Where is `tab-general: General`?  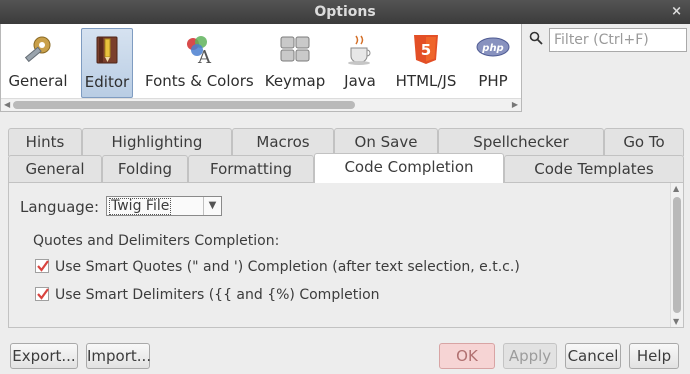
tab-general: General is located at coordinates (55, 169).